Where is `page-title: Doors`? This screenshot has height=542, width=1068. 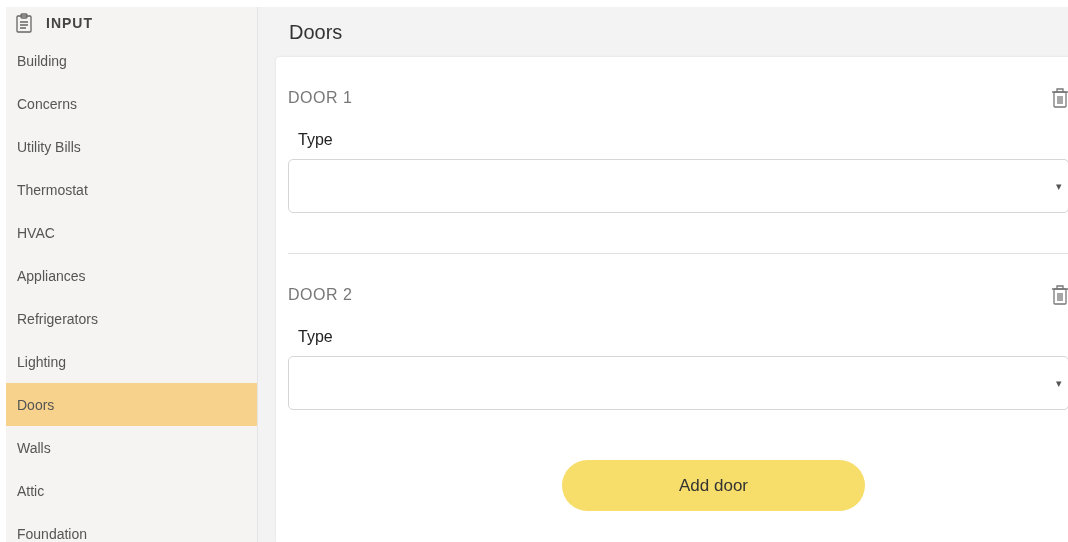
page-title: Doors is located at coordinates (316, 32).